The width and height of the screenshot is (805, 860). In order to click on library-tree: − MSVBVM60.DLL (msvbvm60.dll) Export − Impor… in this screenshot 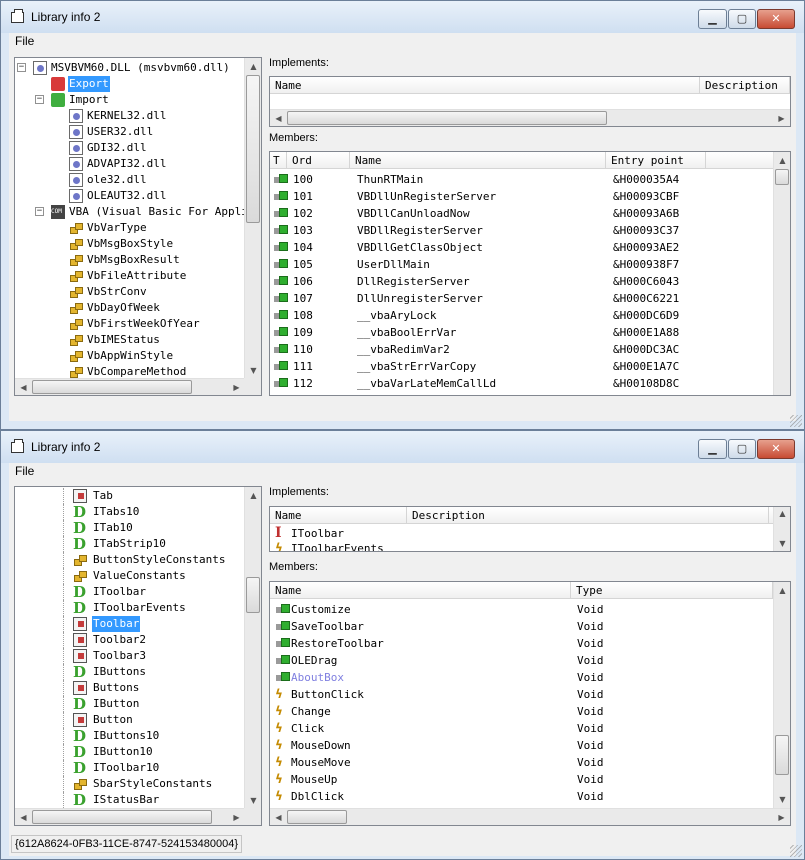, I will do `click(138, 226)`.